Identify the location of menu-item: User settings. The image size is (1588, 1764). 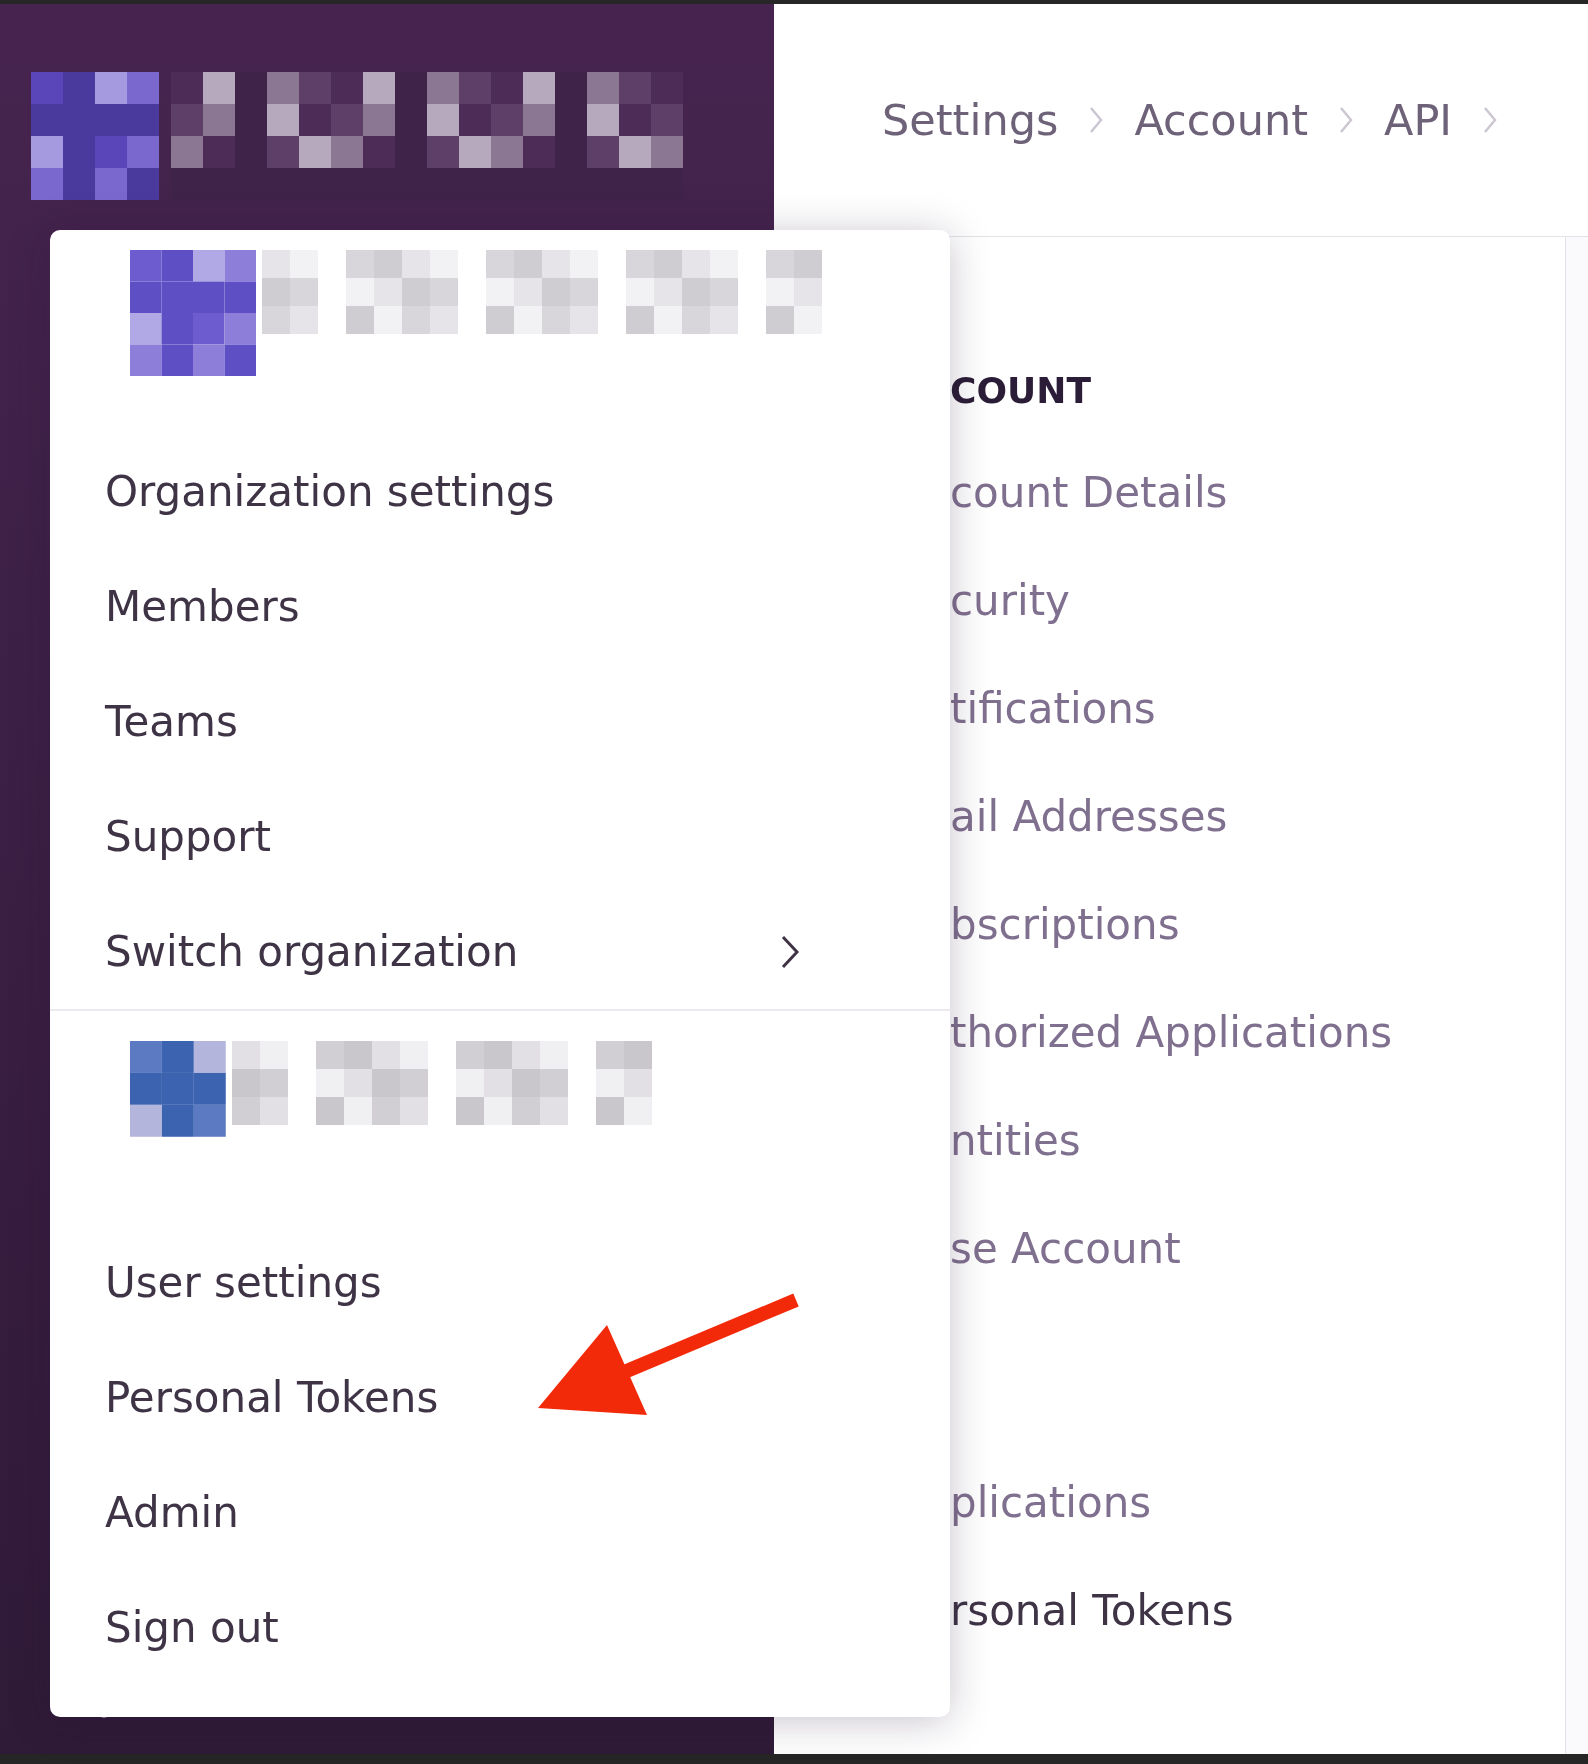
(500, 1282).